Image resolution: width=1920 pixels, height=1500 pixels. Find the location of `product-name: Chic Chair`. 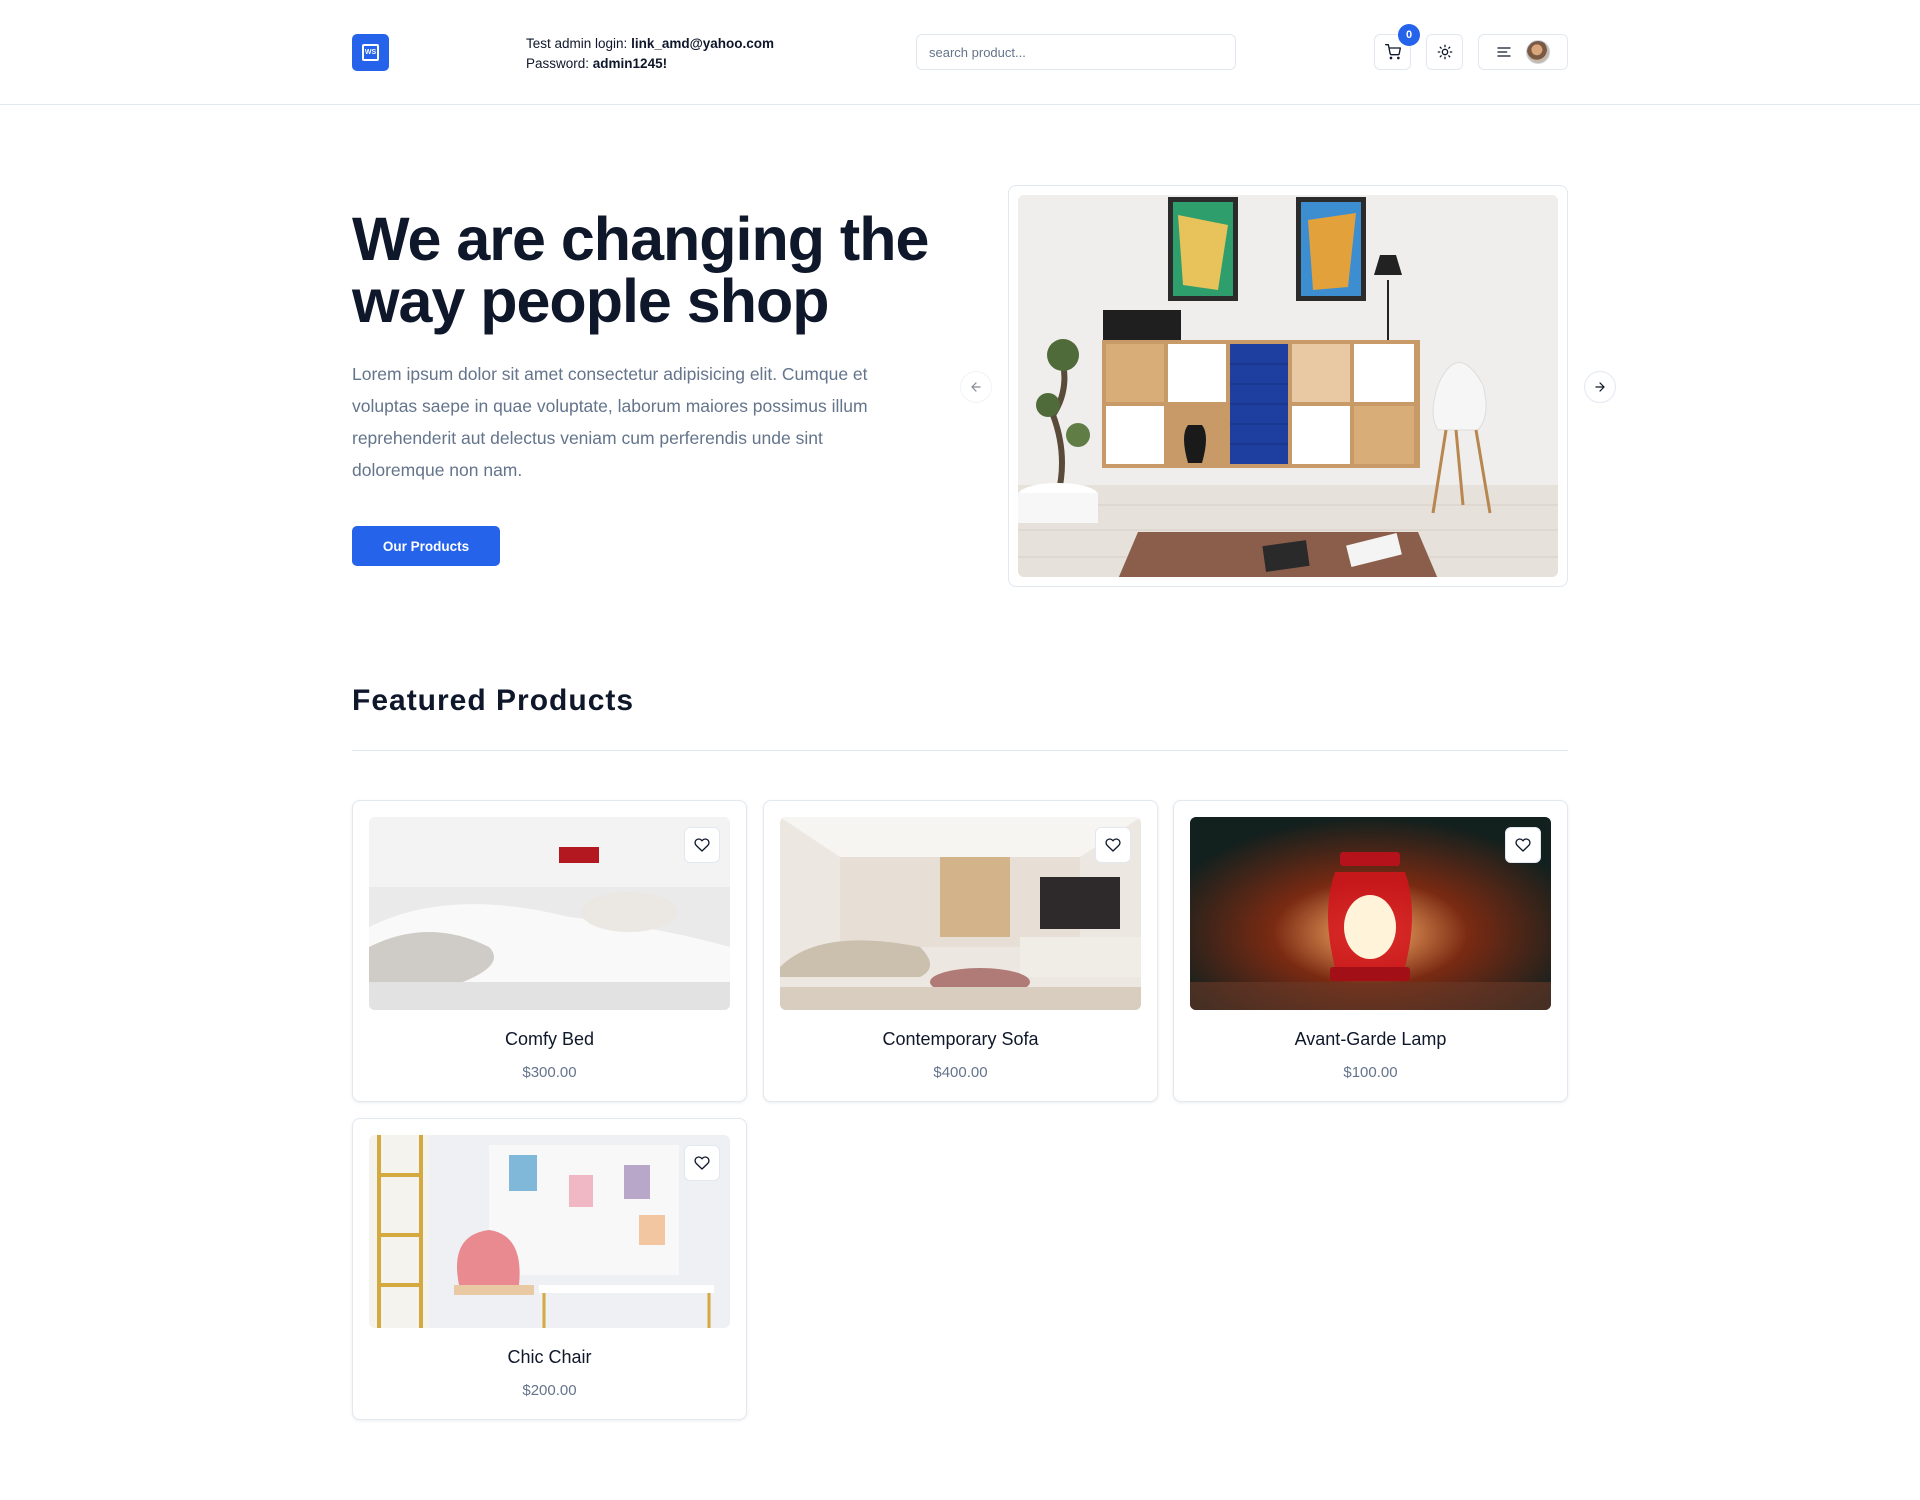

product-name: Chic Chair is located at coordinates (549, 1357).